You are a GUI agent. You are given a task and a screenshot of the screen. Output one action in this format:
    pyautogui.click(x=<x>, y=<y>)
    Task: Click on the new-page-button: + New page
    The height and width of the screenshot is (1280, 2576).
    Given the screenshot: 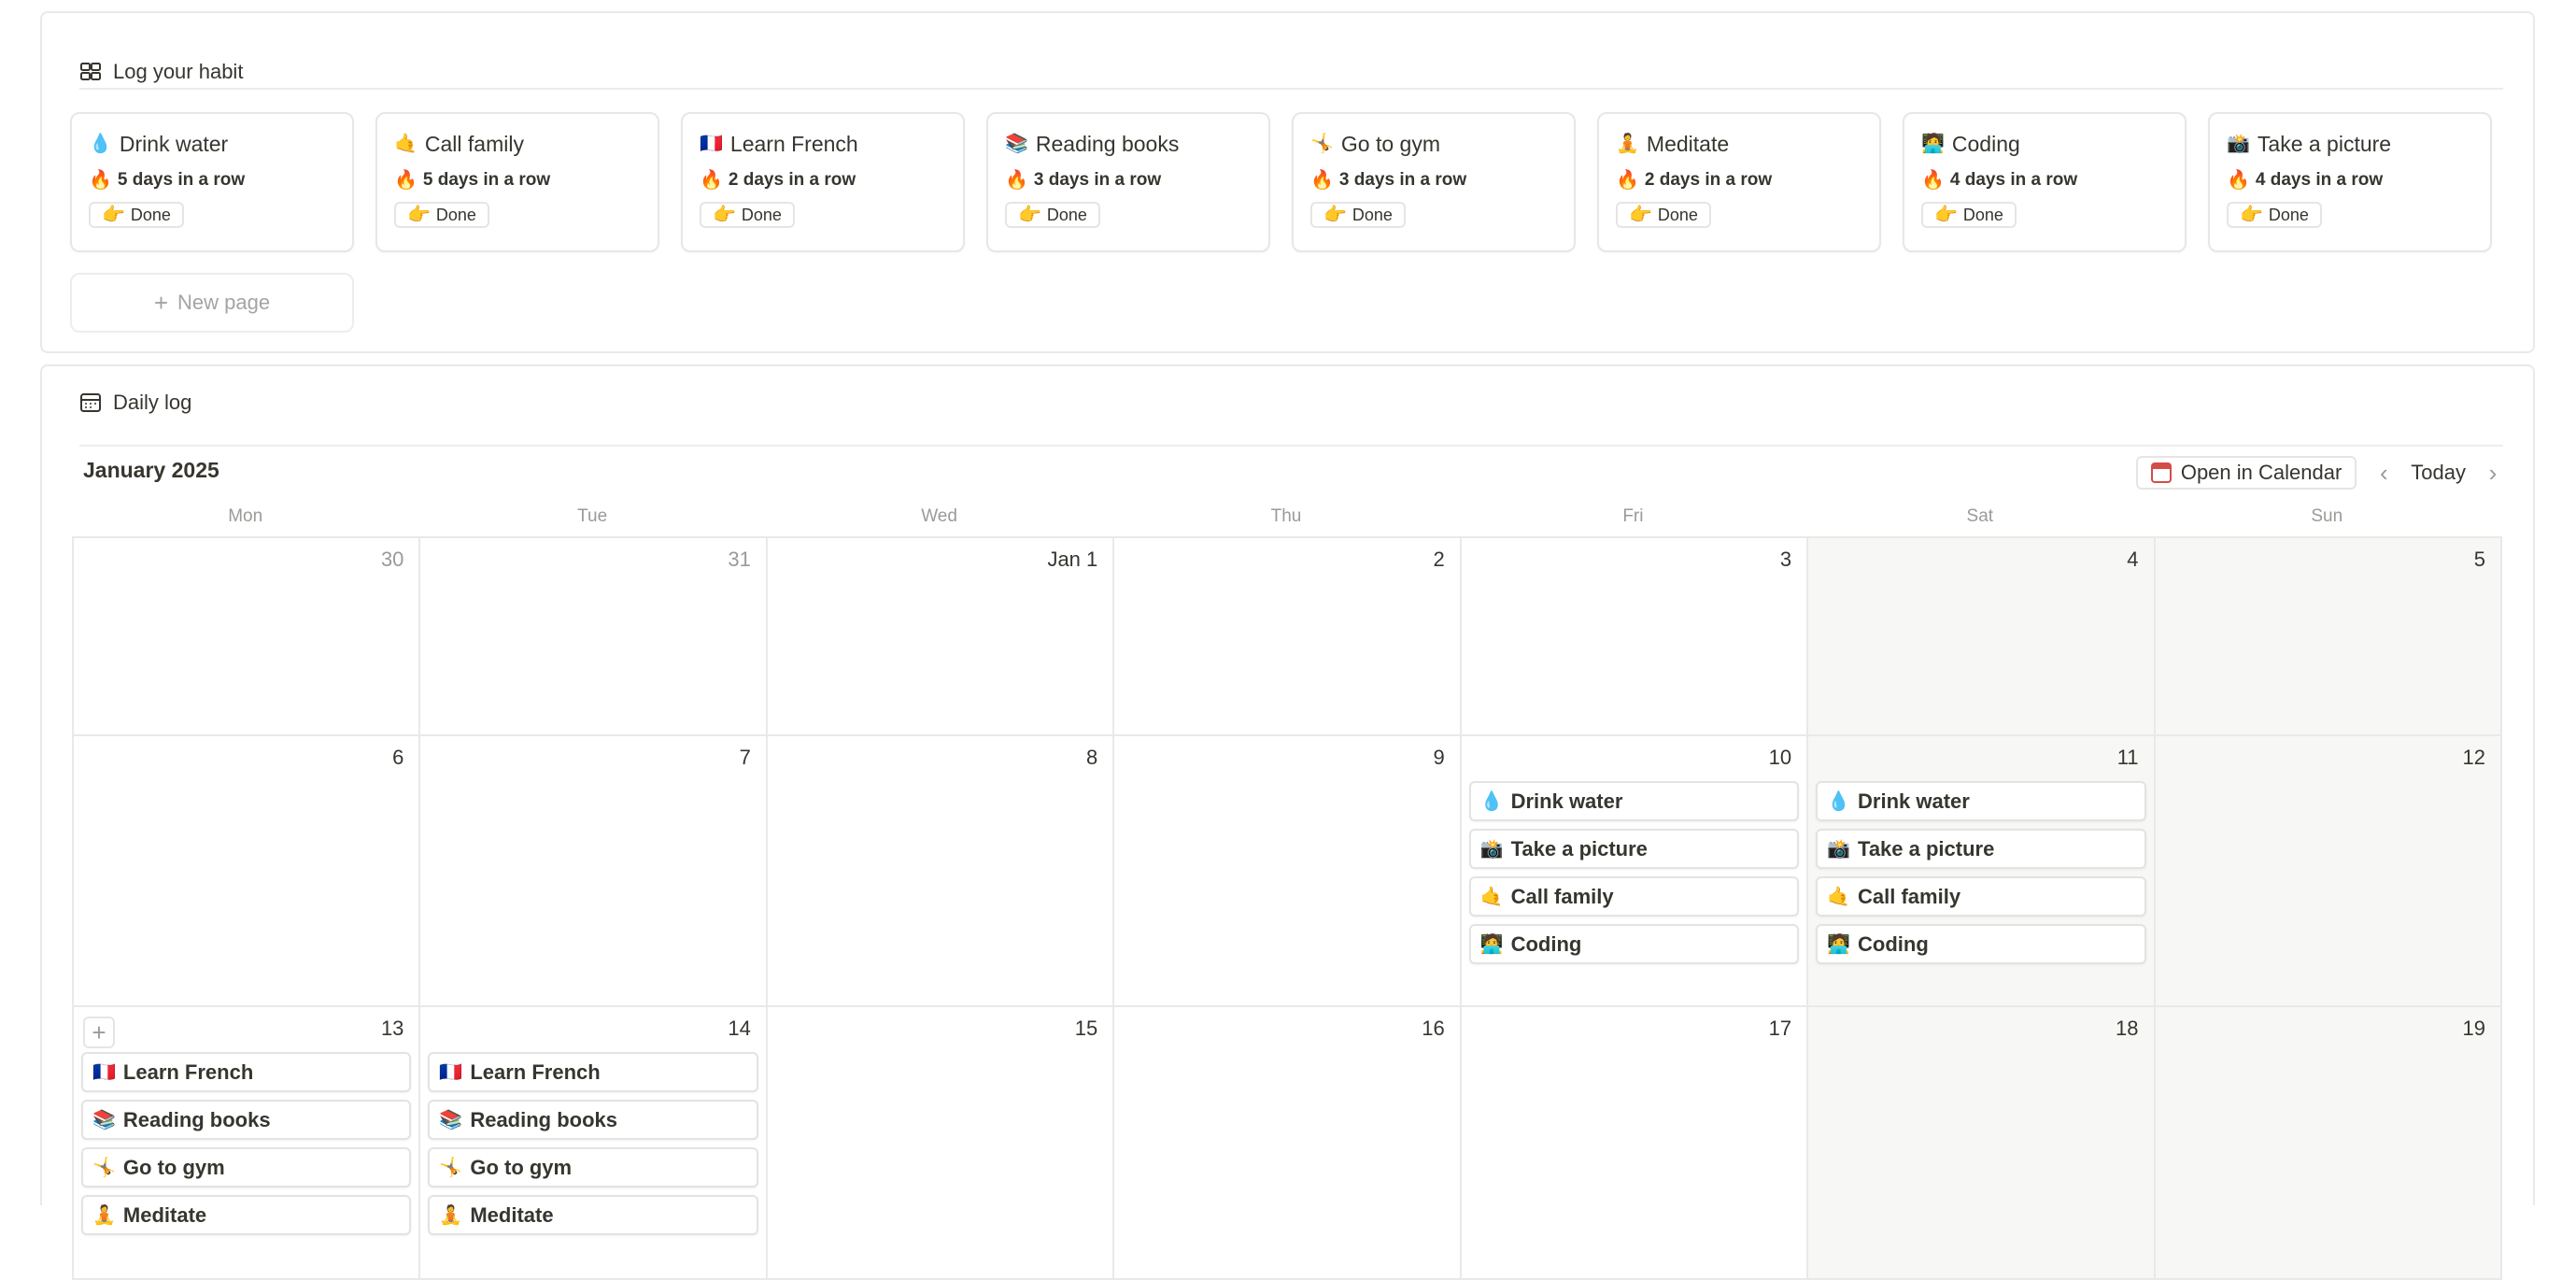 What is the action you would take?
    pyautogui.click(x=212, y=303)
    